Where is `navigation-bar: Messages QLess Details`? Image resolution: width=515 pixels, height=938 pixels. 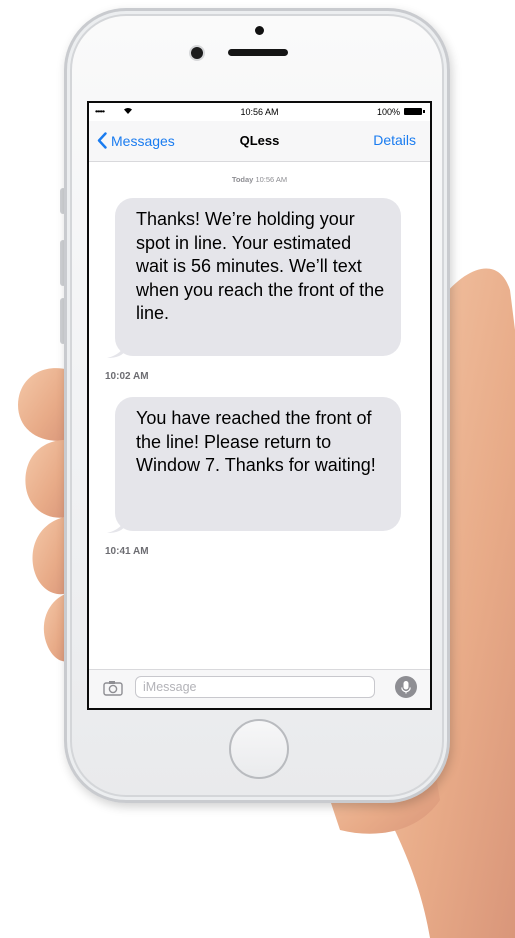 navigation-bar: Messages QLess Details is located at coordinates (259, 141).